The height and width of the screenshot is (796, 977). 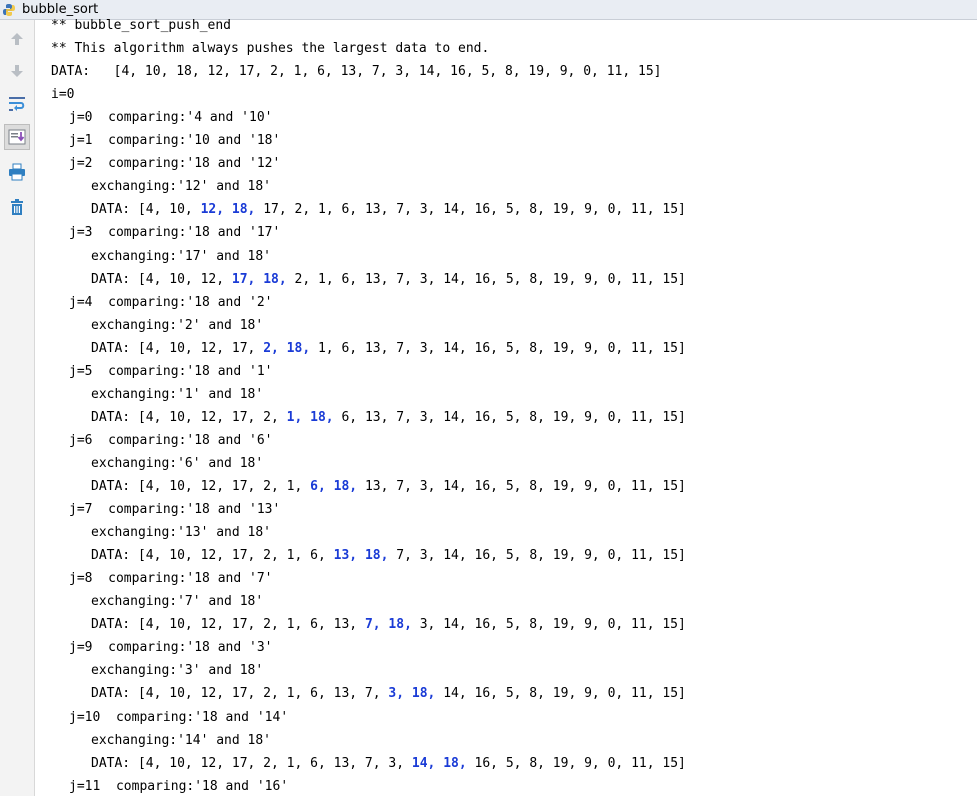 I want to click on console-line: ** bubble_sort_push_end, so click(x=141, y=26).